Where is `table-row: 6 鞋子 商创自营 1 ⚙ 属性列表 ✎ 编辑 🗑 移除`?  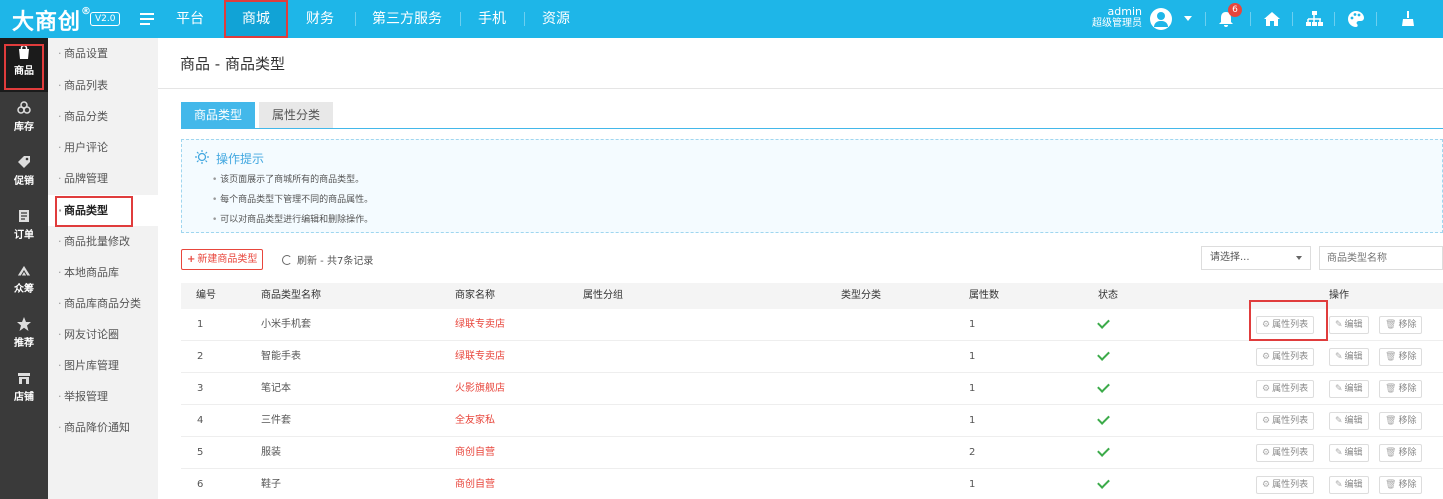 table-row: 6 鞋子 商创自营 1 ⚙ 属性列表 ✎ 编辑 🗑 移除 is located at coordinates (812, 484).